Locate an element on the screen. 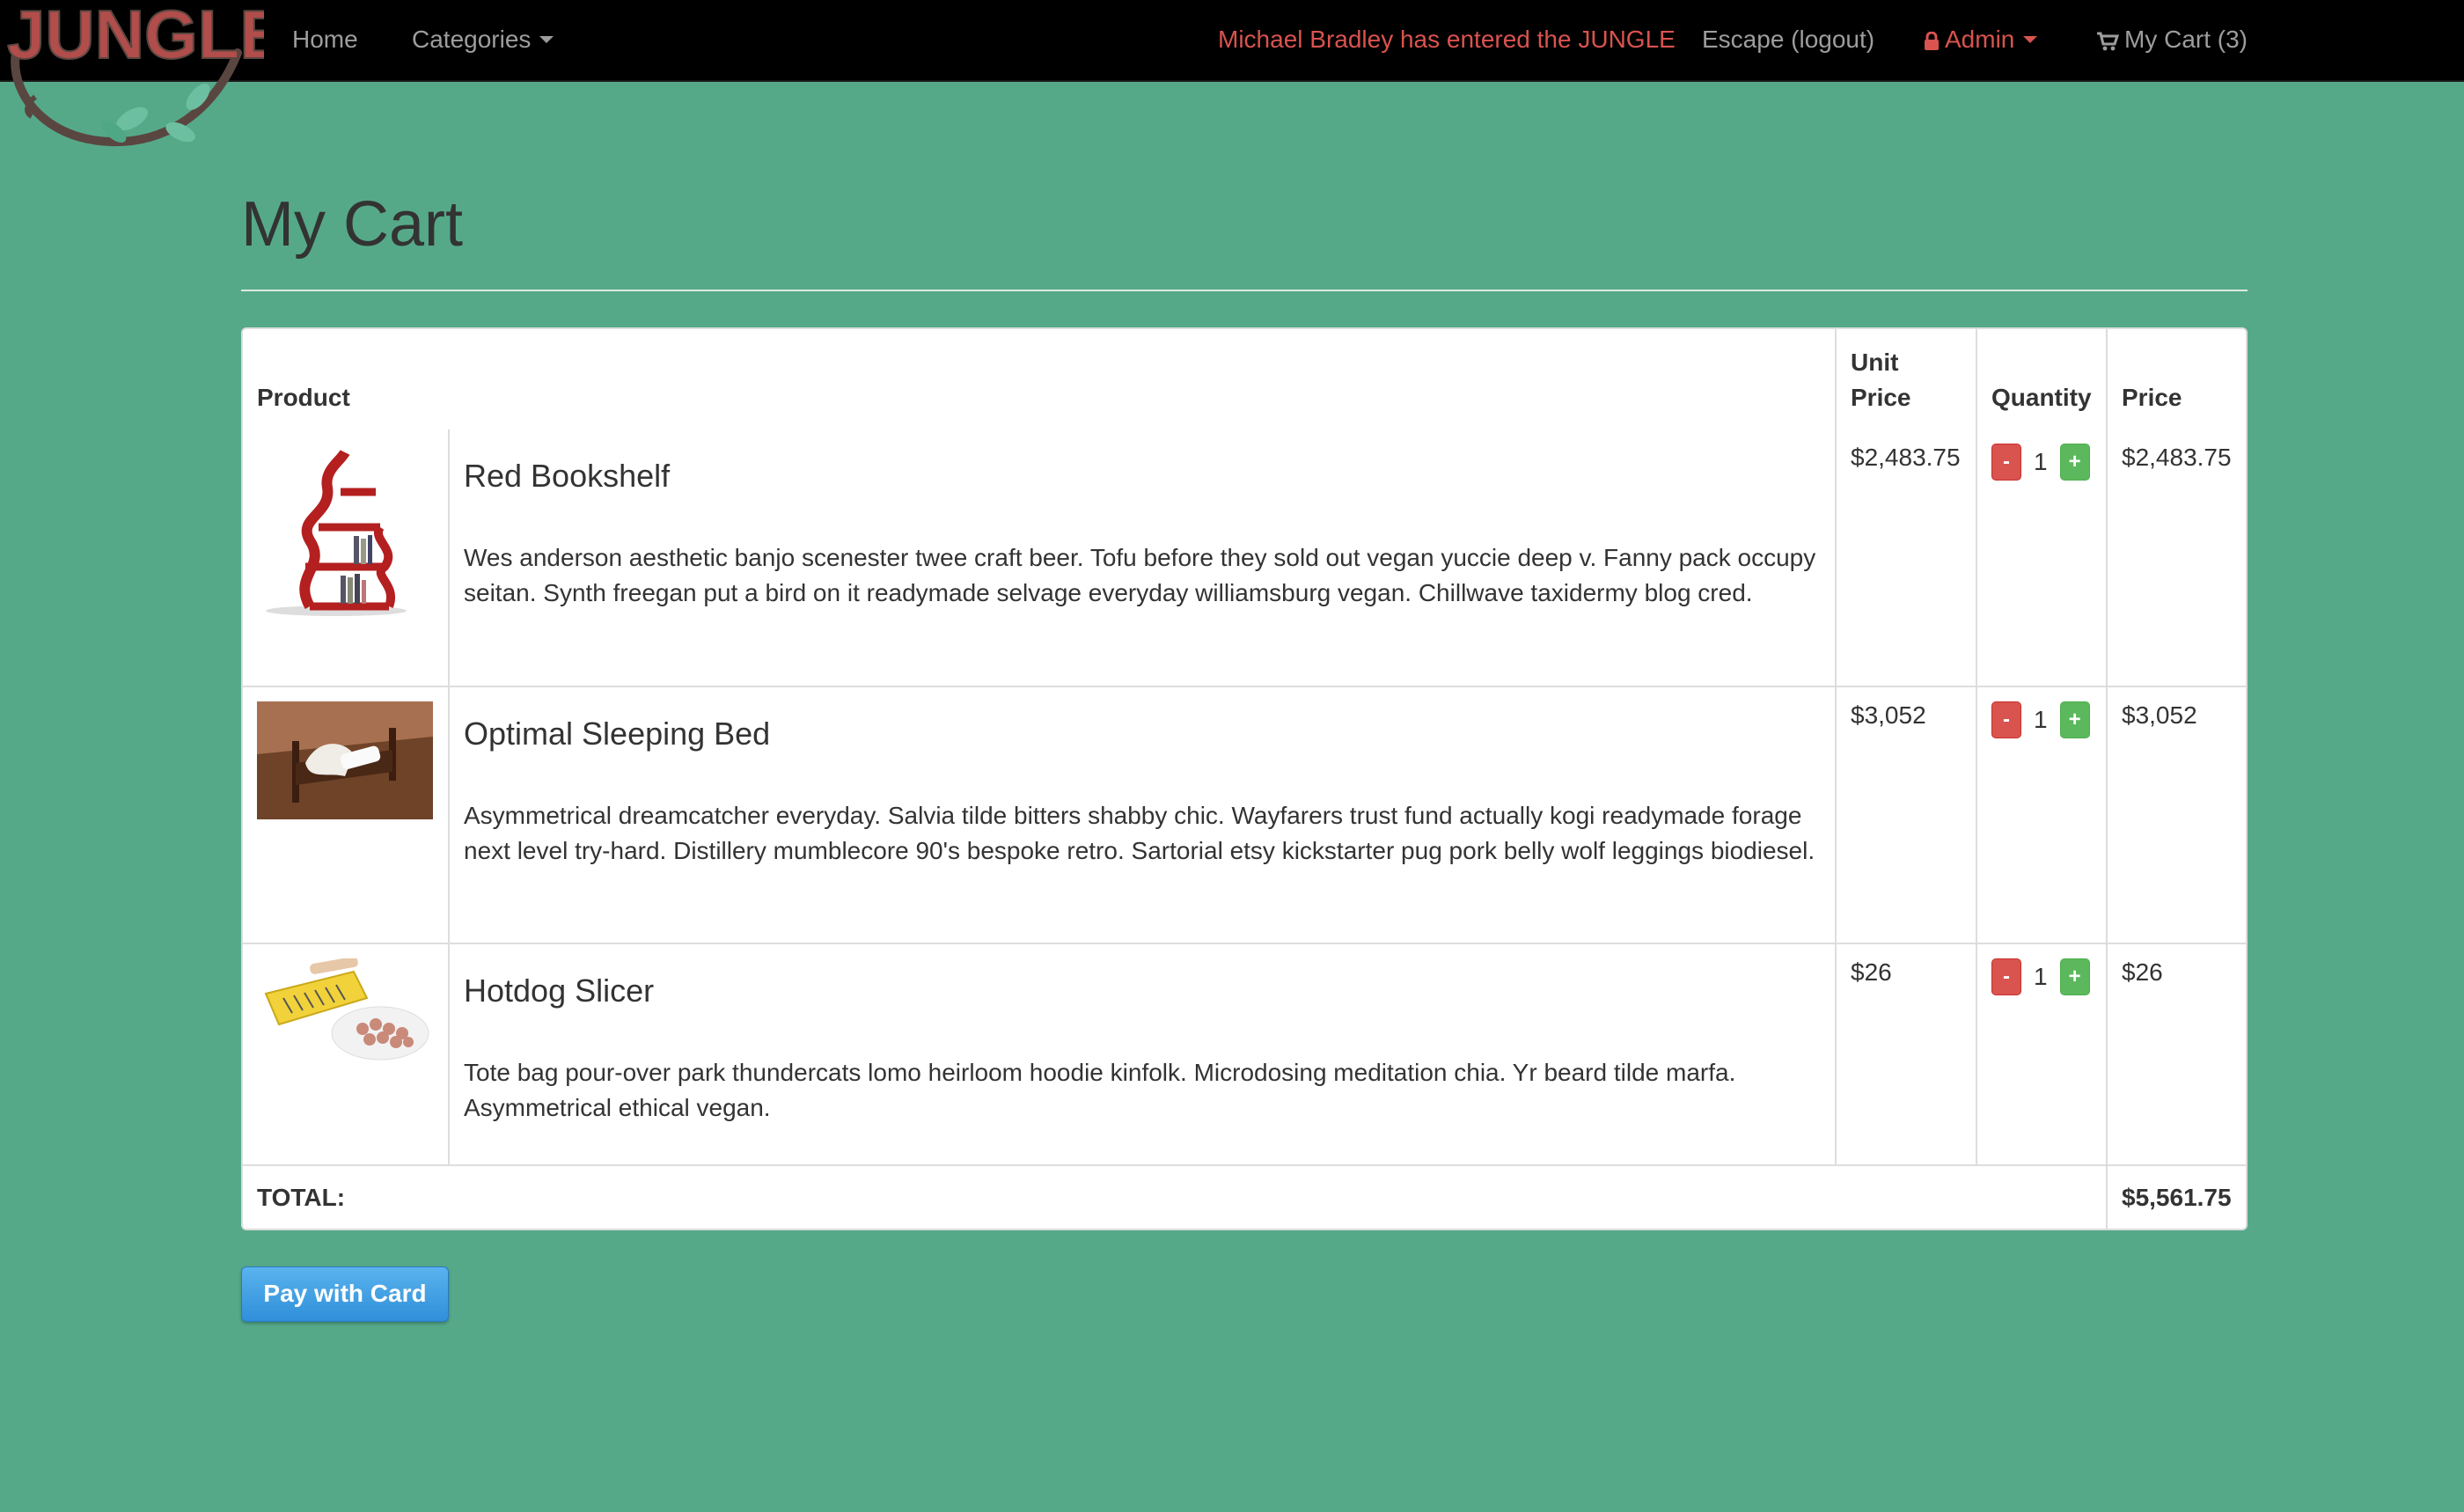 This screenshot has width=2464, height=1512. unit-price-cell: $2,483.75 is located at coordinates (1907, 557).